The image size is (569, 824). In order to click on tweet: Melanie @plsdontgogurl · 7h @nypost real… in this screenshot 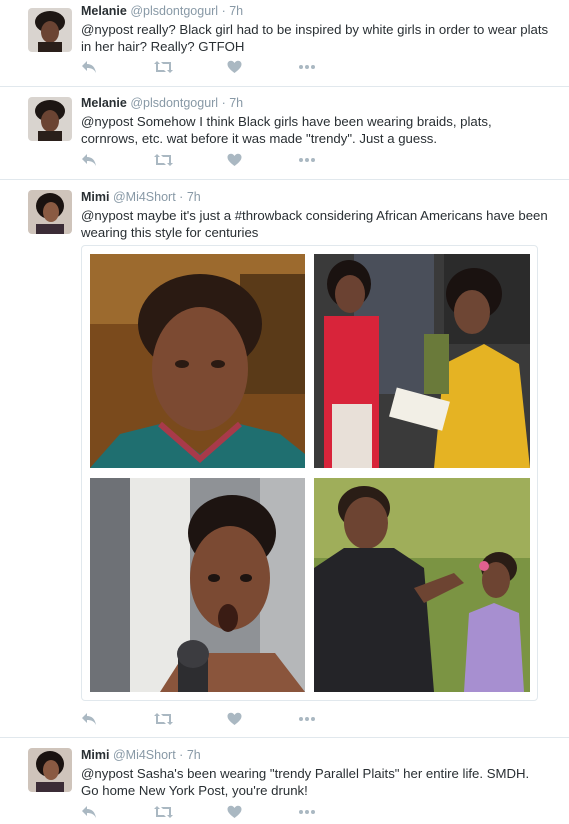, I will do `click(284, 43)`.